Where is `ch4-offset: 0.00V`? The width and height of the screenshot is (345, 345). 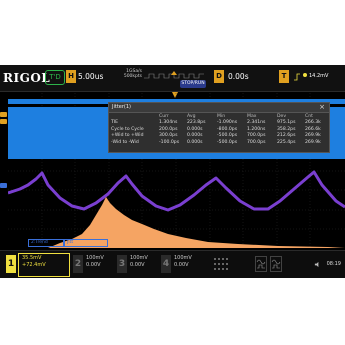
ch4-offset: 0.00V is located at coordinates (181, 265).